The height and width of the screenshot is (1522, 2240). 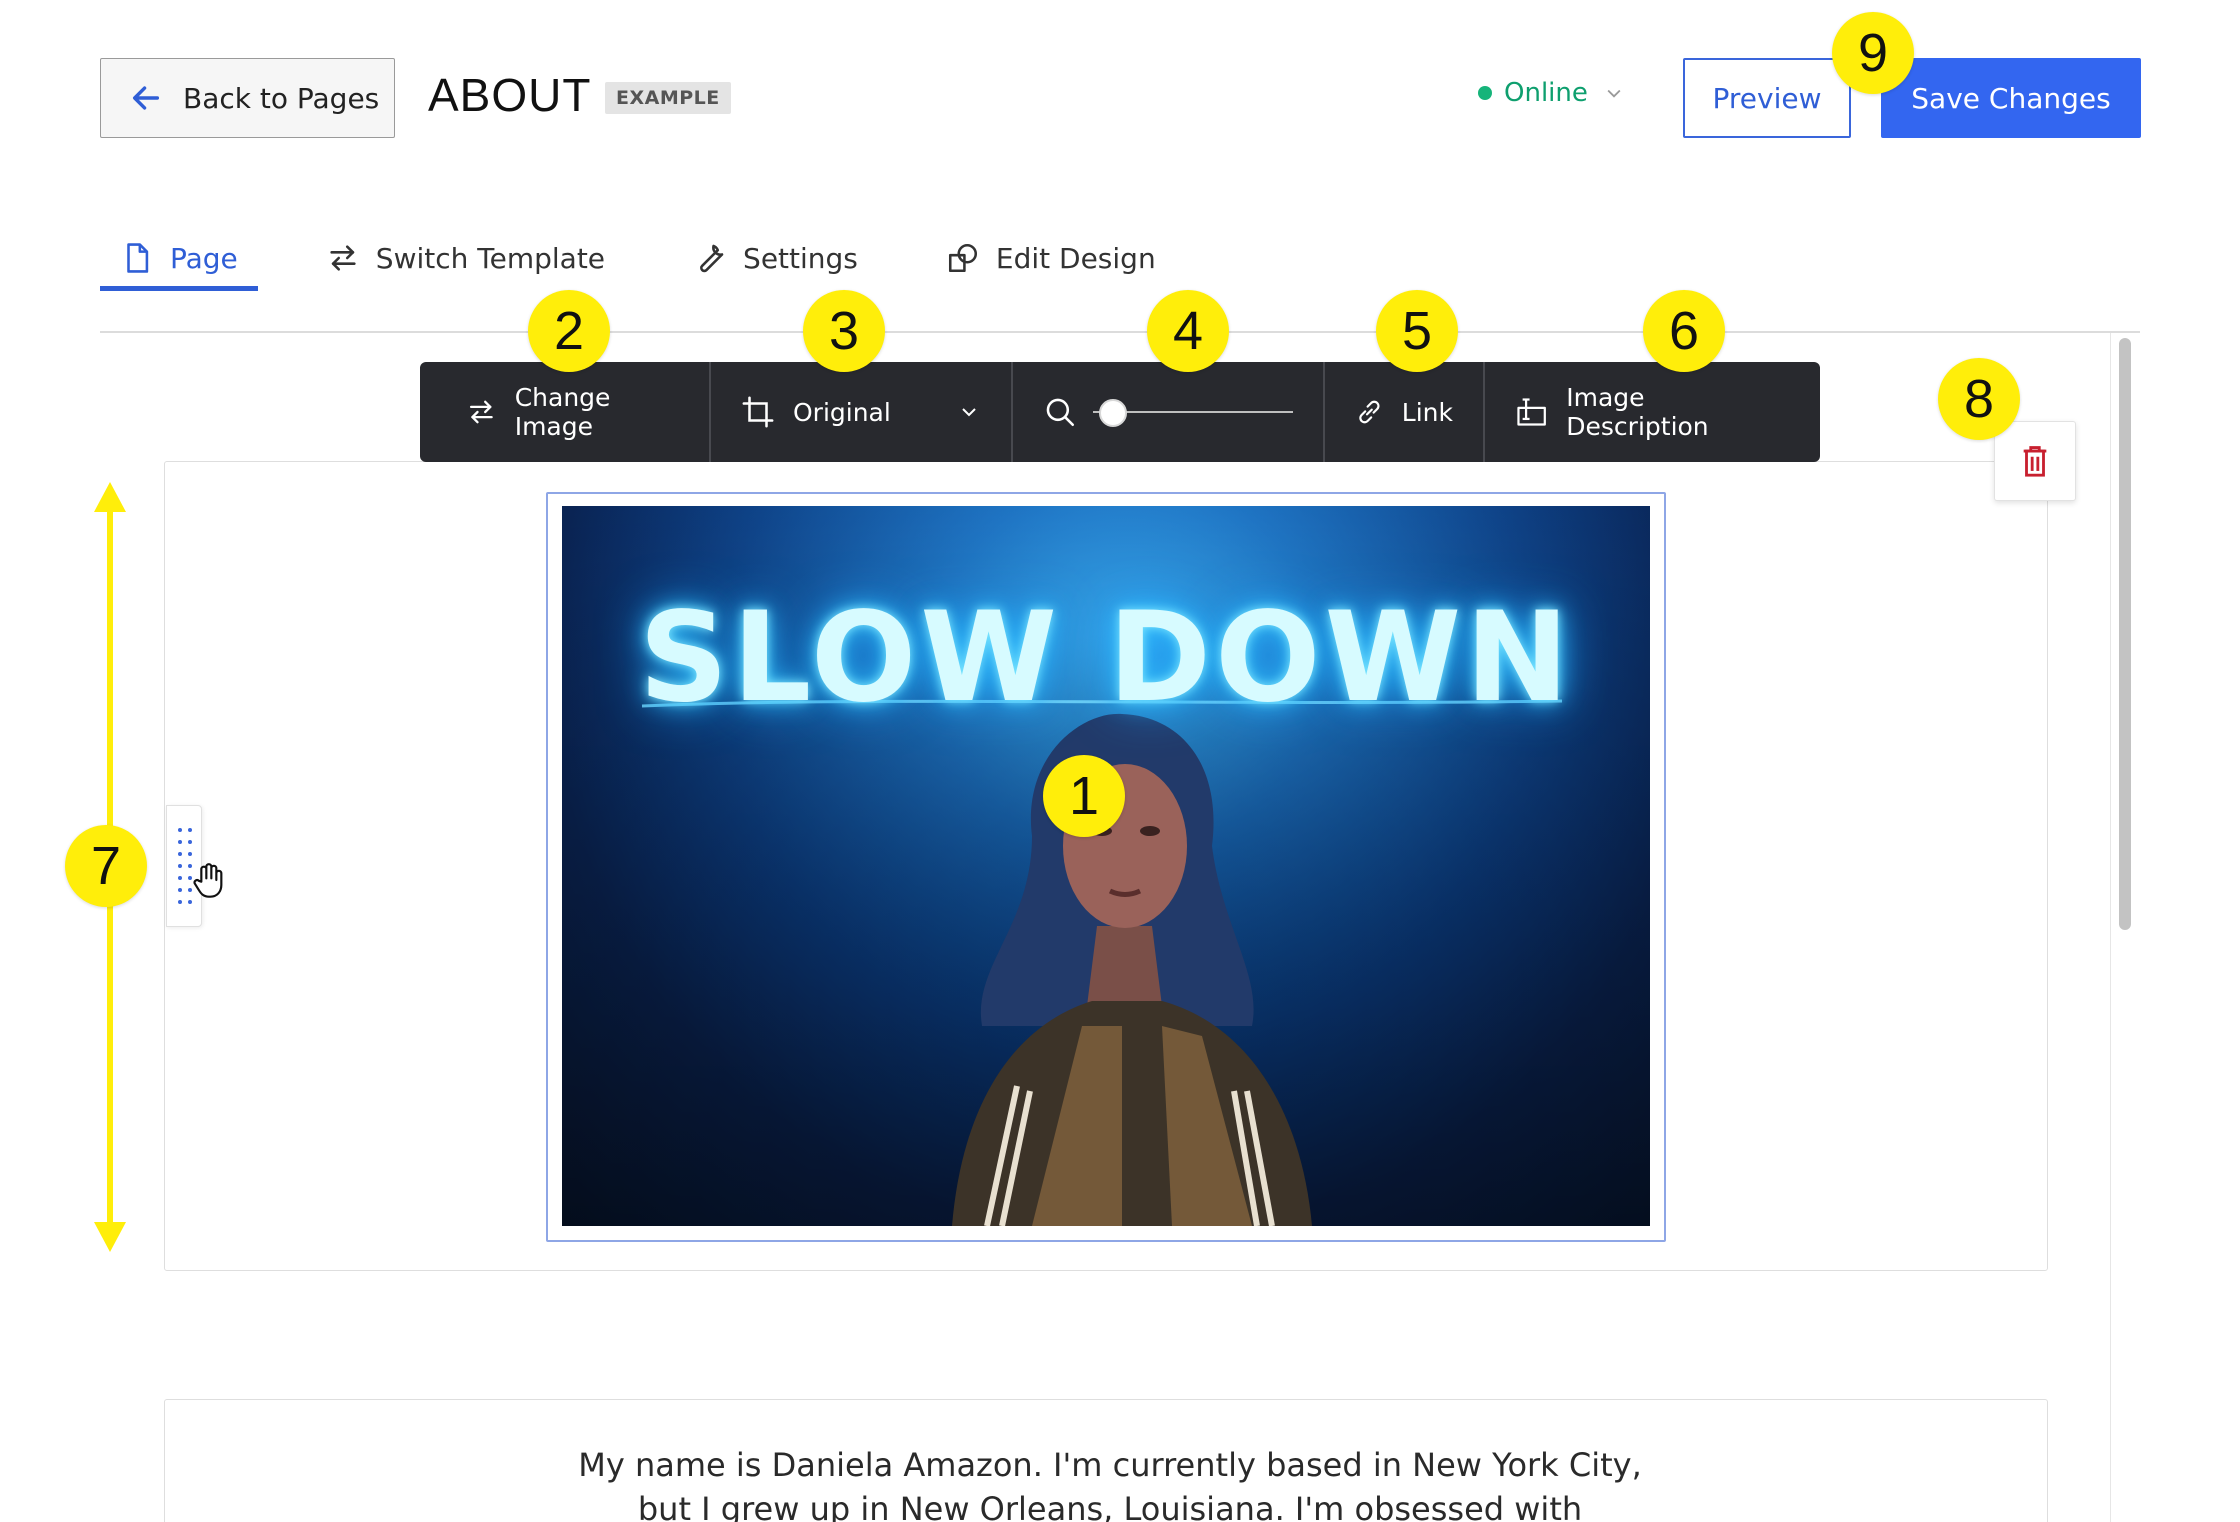 What do you see at coordinates (962, 258) in the screenshot?
I see `design-icon` at bounding box center [962, 258].